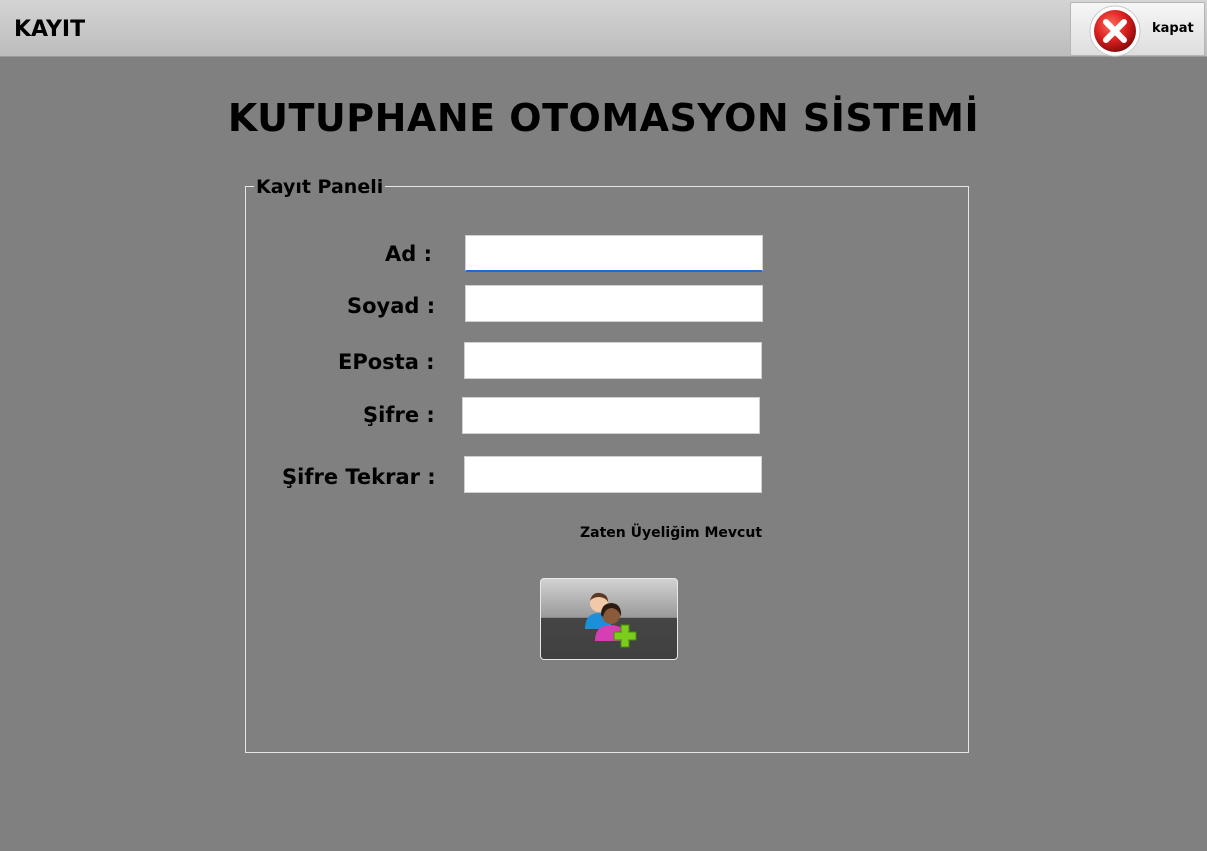  I want to click on first-name-input, so click(614, 253).